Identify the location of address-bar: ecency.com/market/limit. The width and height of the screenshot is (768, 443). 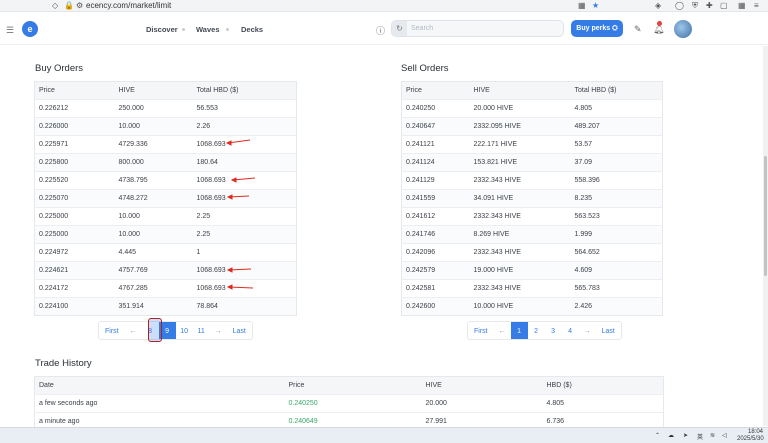
(128, 5).